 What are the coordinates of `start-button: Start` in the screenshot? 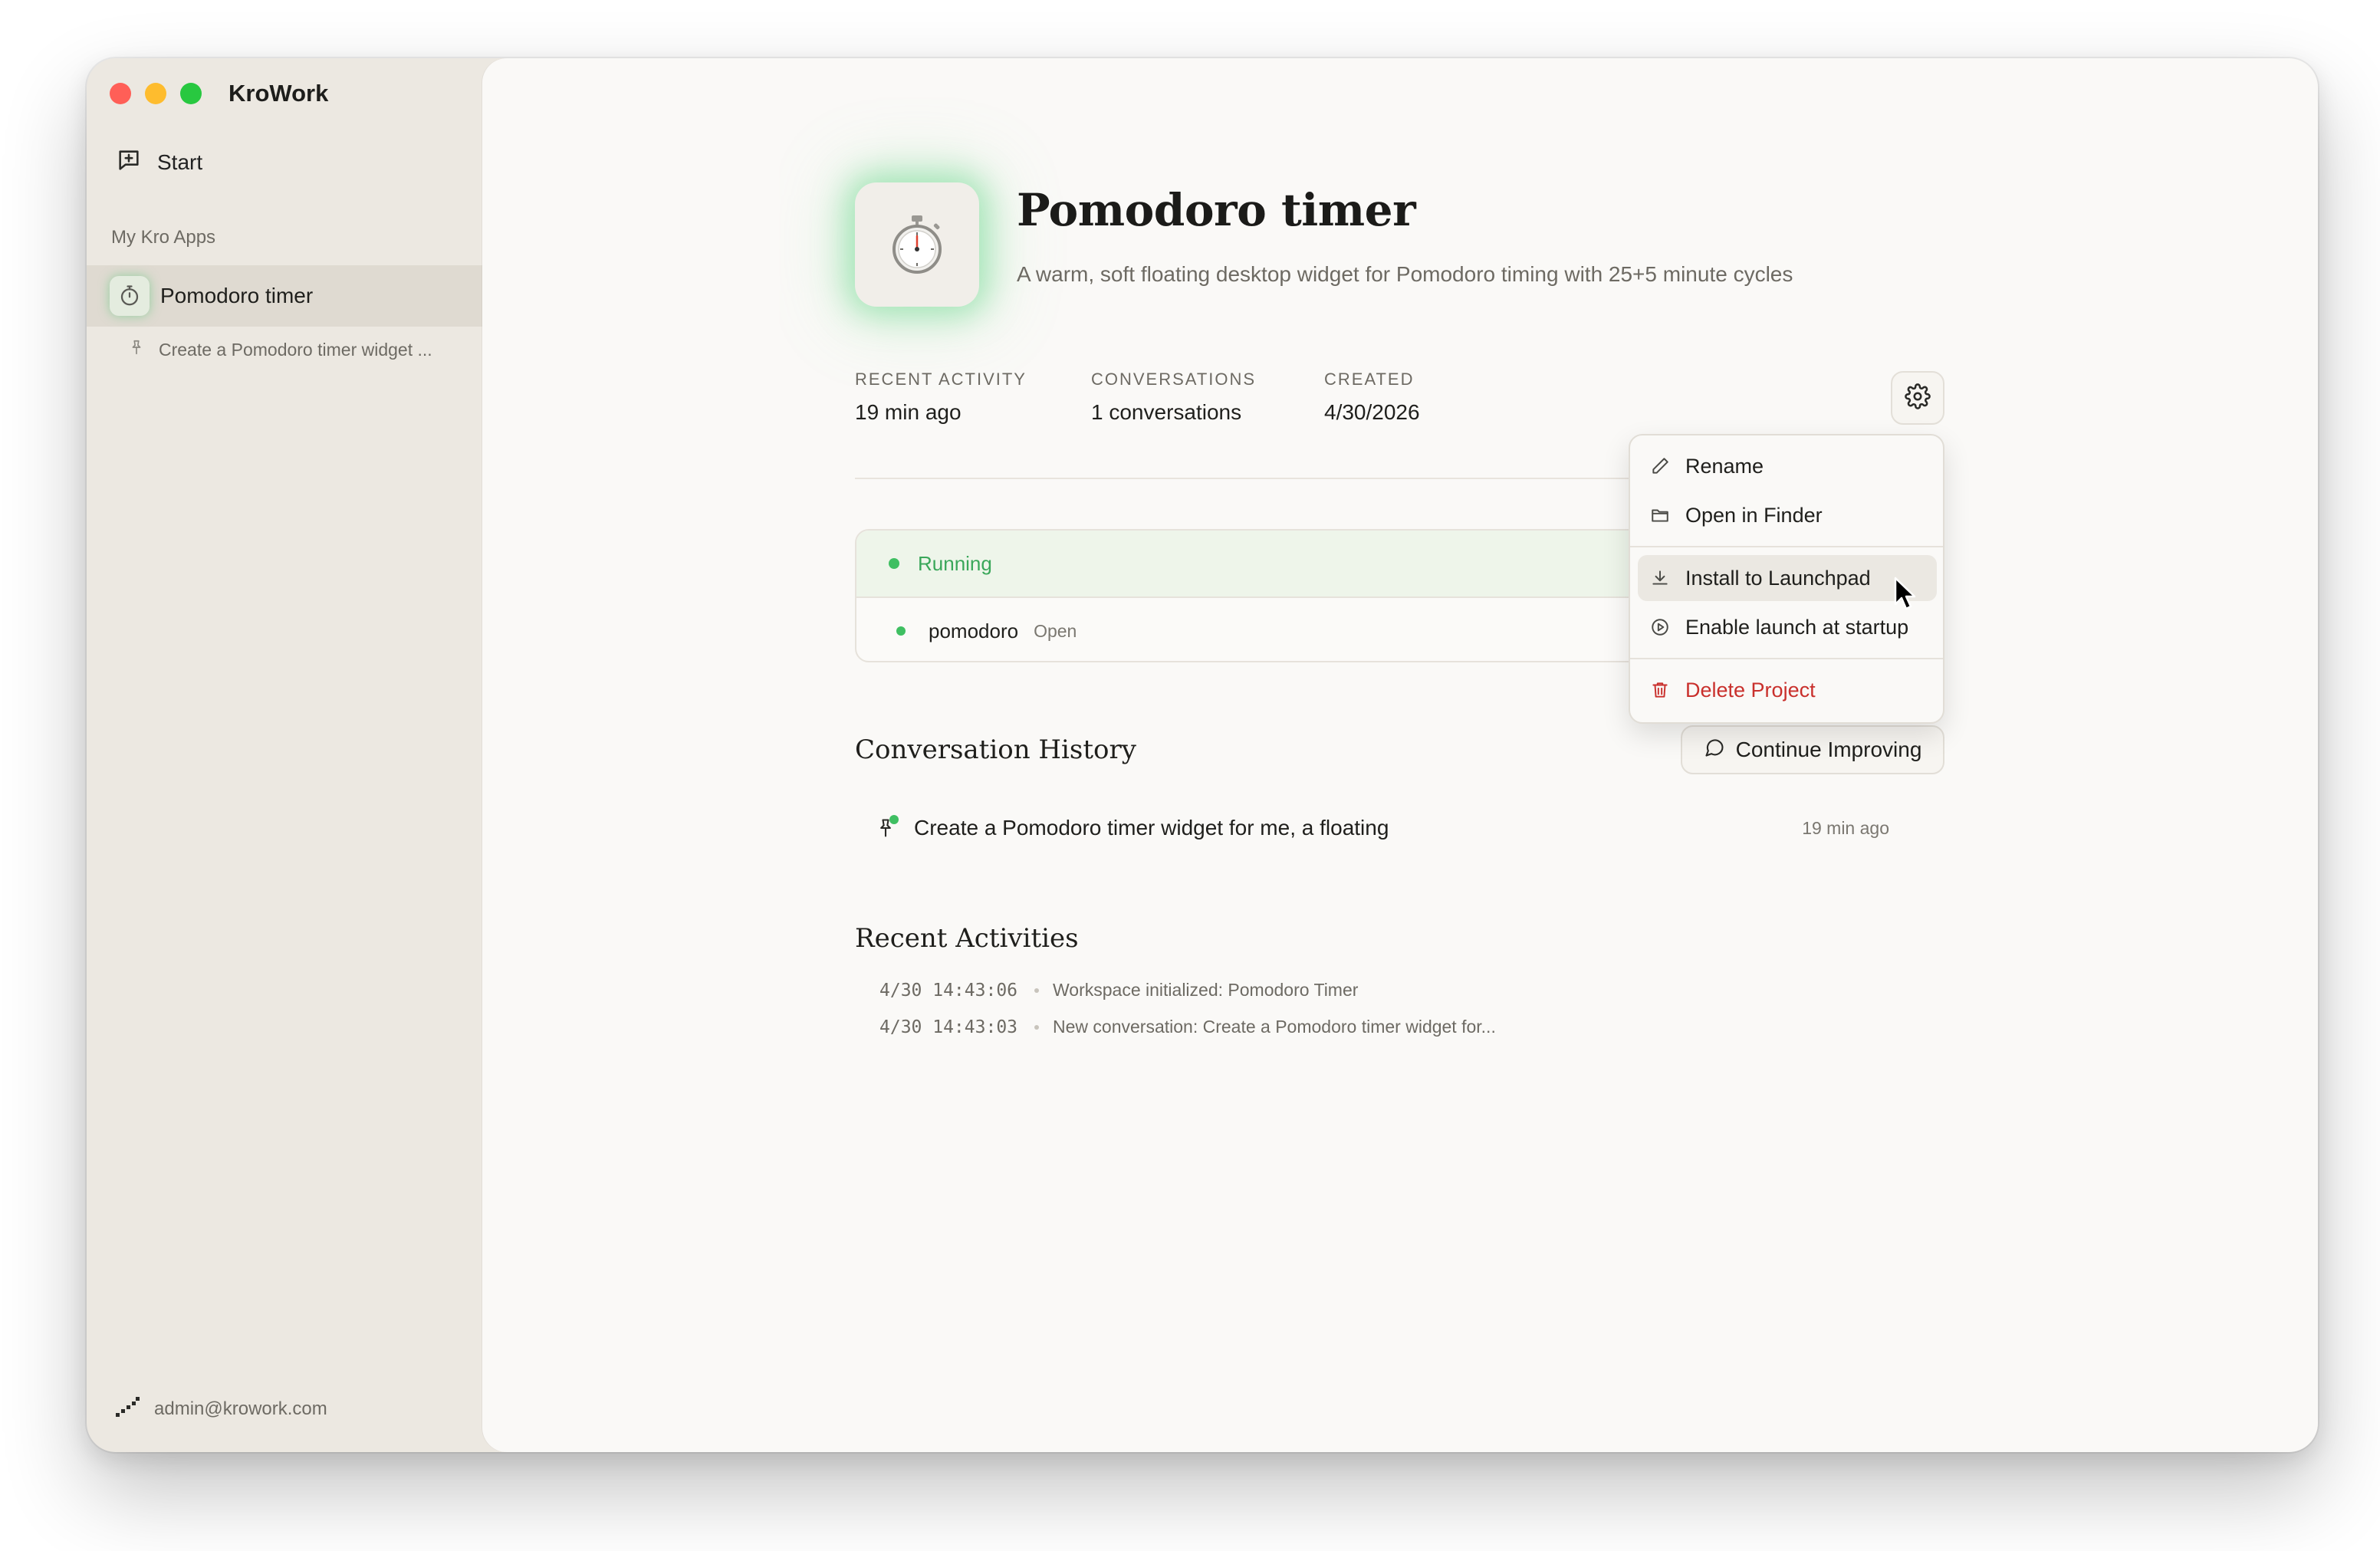 It's located at (159, 162).